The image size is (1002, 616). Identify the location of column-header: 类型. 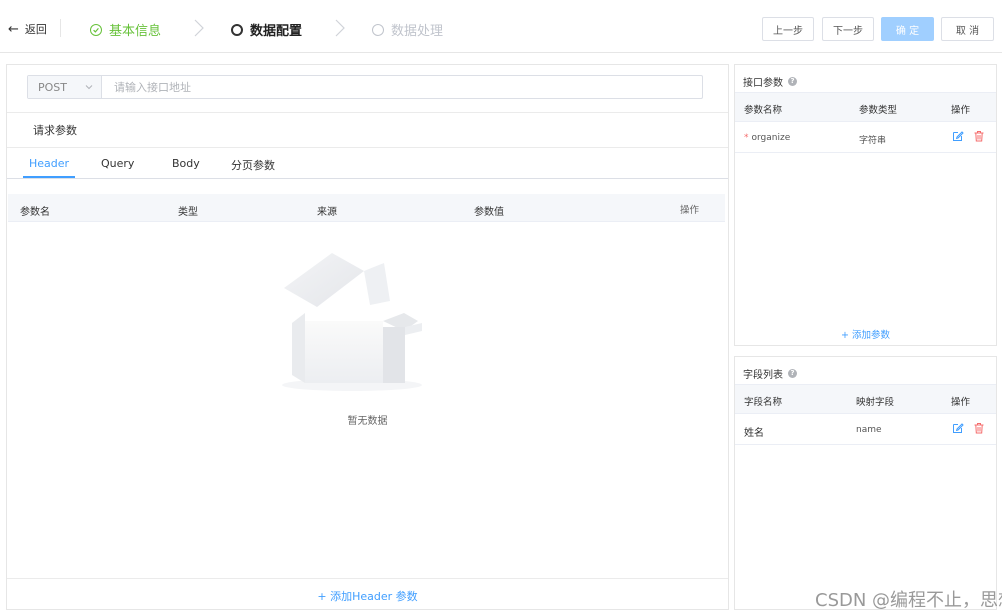
(188, 212).